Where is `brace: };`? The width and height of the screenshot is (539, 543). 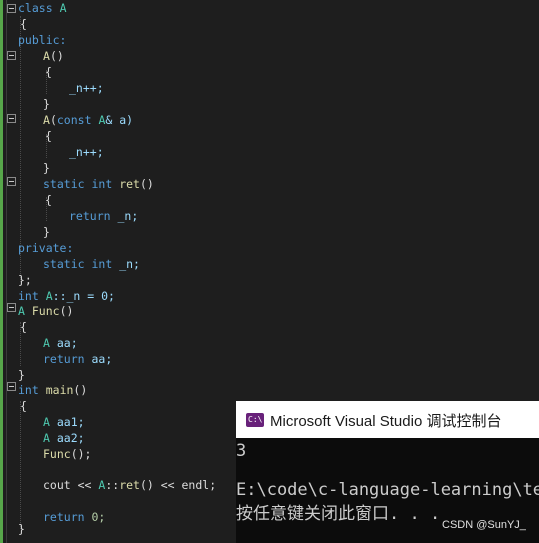 brace: }; is located at coordinates (25, 280).